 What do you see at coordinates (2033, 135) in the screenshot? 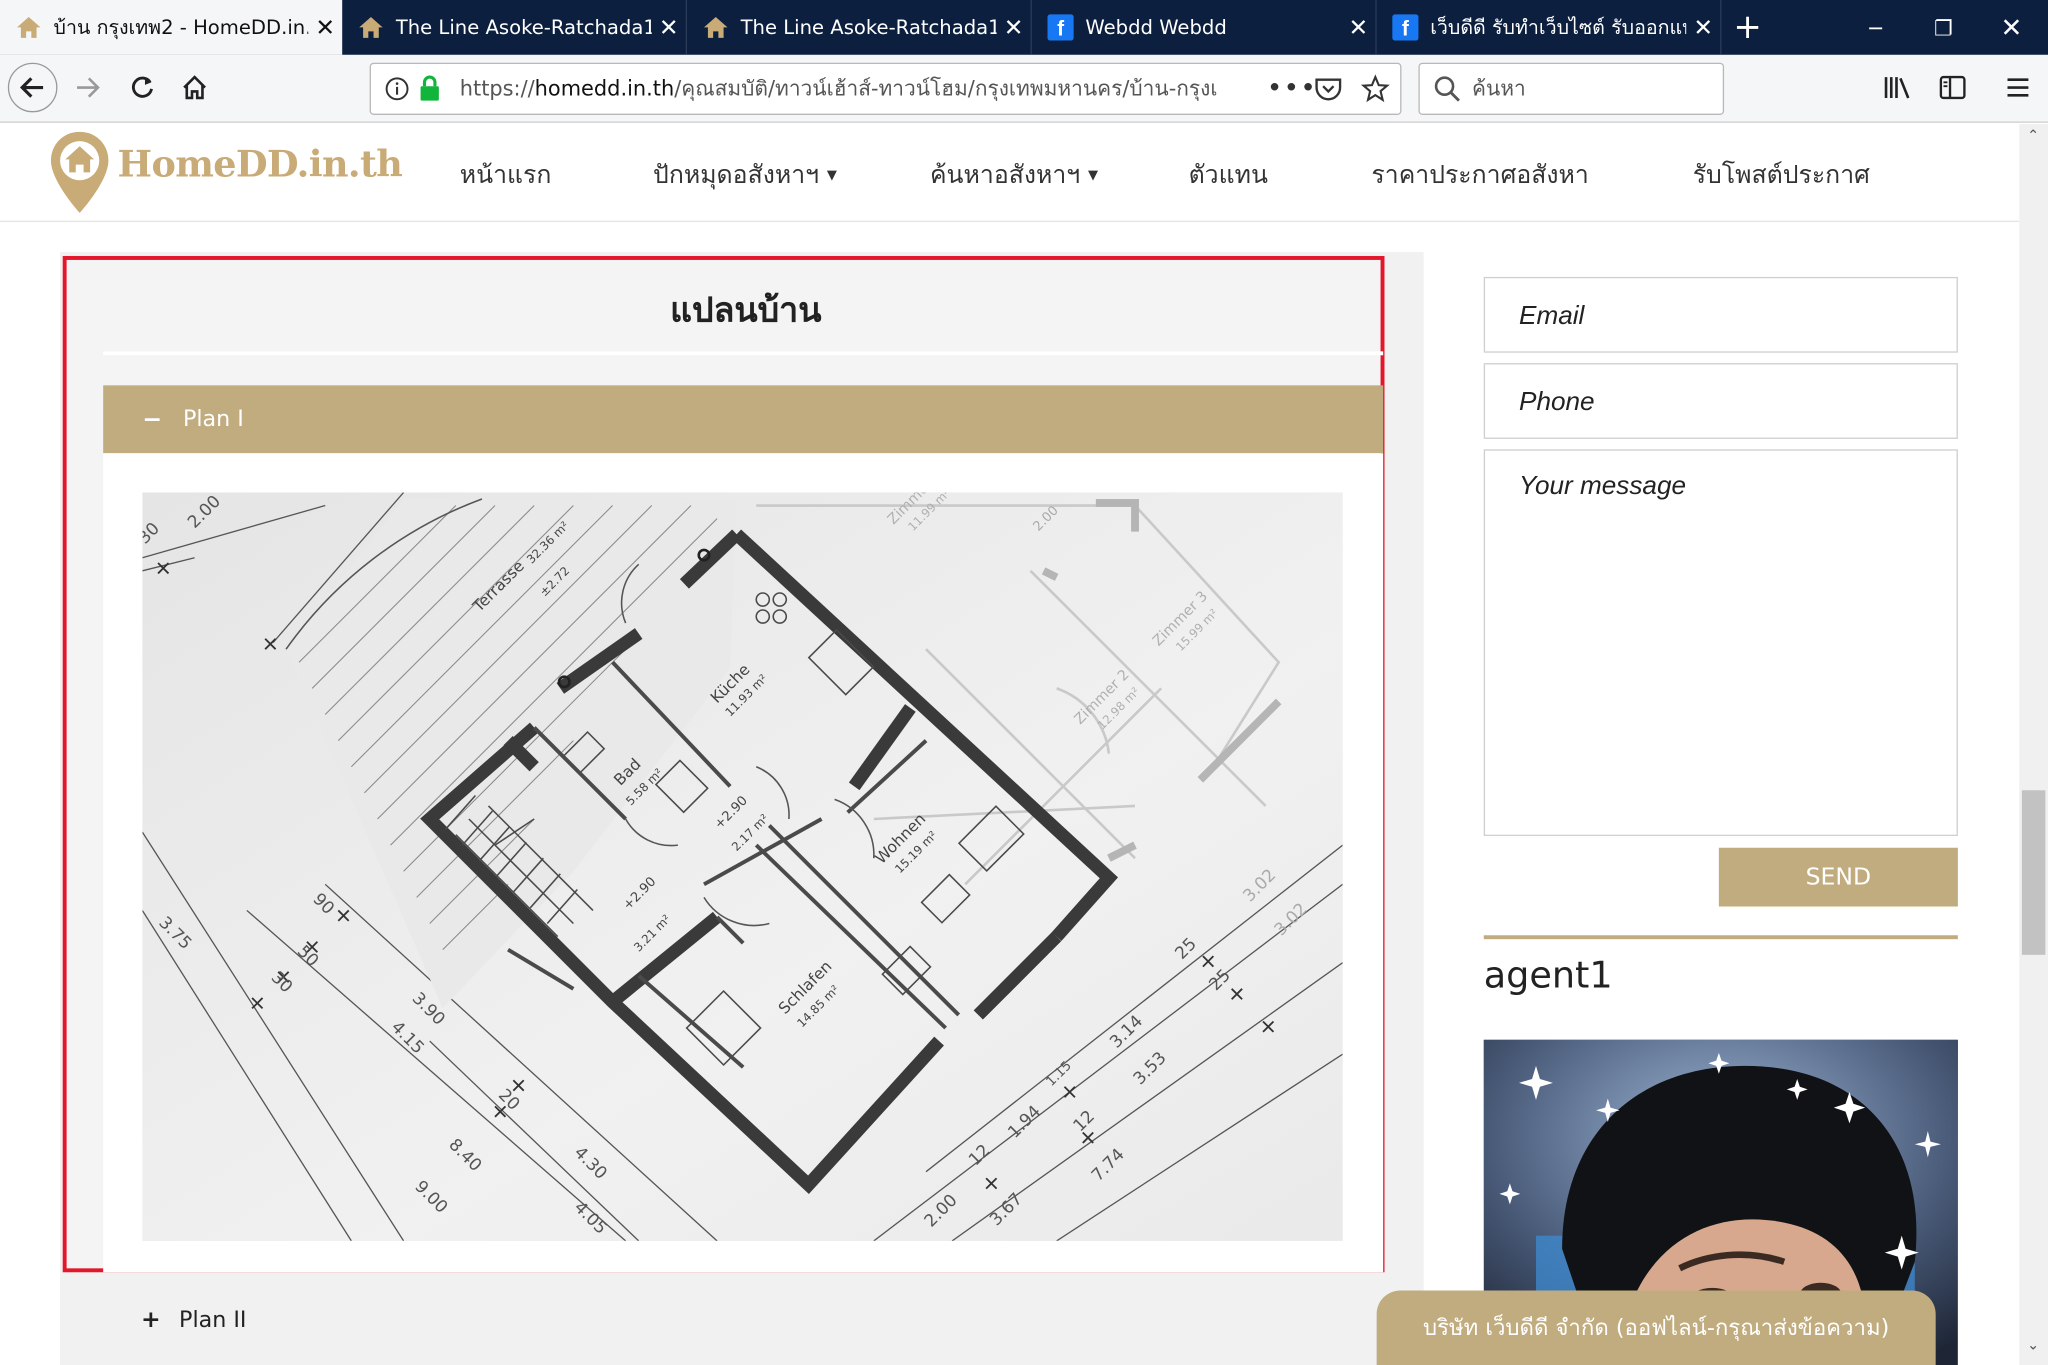
I see `scroll-up-icon: ⌃` at bounding box center [2033, 135].